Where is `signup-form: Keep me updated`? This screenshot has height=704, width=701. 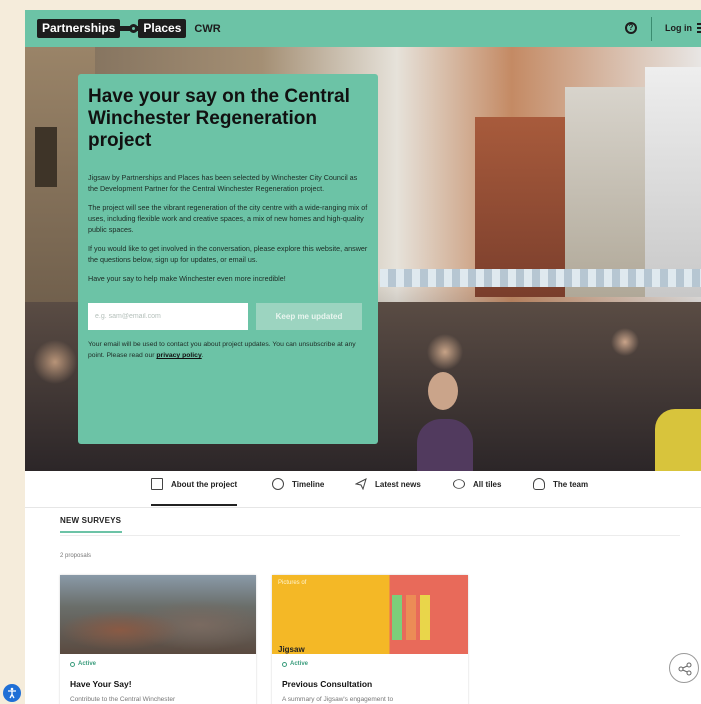
signup-form: Keep me updated is located at coordinates (228, 316).